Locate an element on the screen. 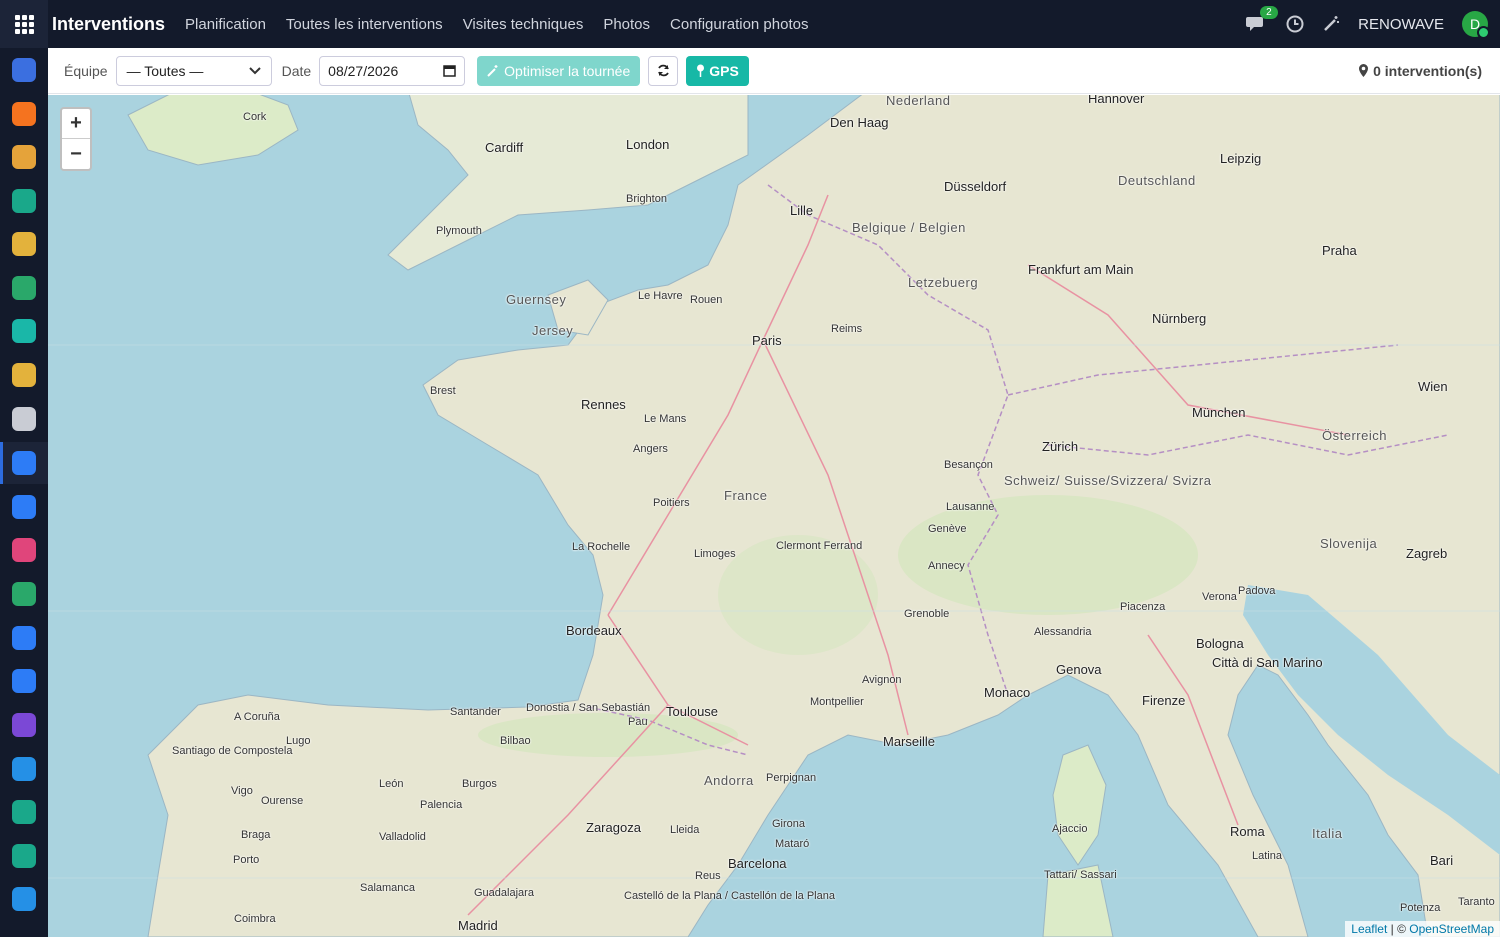 Image resolution: width=1500 pixels, height=937 pixels. map-place-label: Slovenija is located at coordinates (1349, 543).